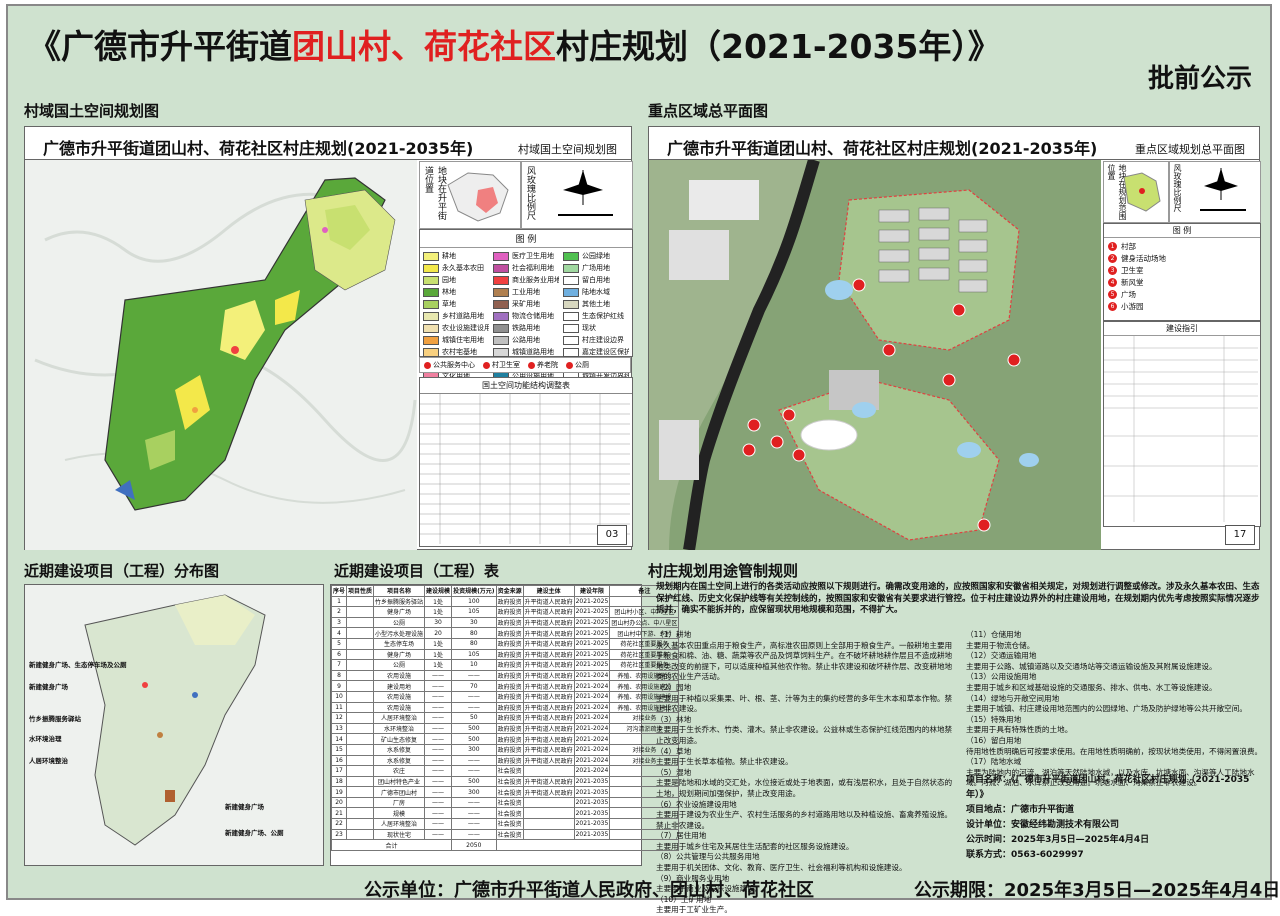 This screenshot has height=916, width=1280. What do you see at coordinates (596, 328) in the screenshot?
I see `legend-item: 现状` at bounding box center [596, 328].